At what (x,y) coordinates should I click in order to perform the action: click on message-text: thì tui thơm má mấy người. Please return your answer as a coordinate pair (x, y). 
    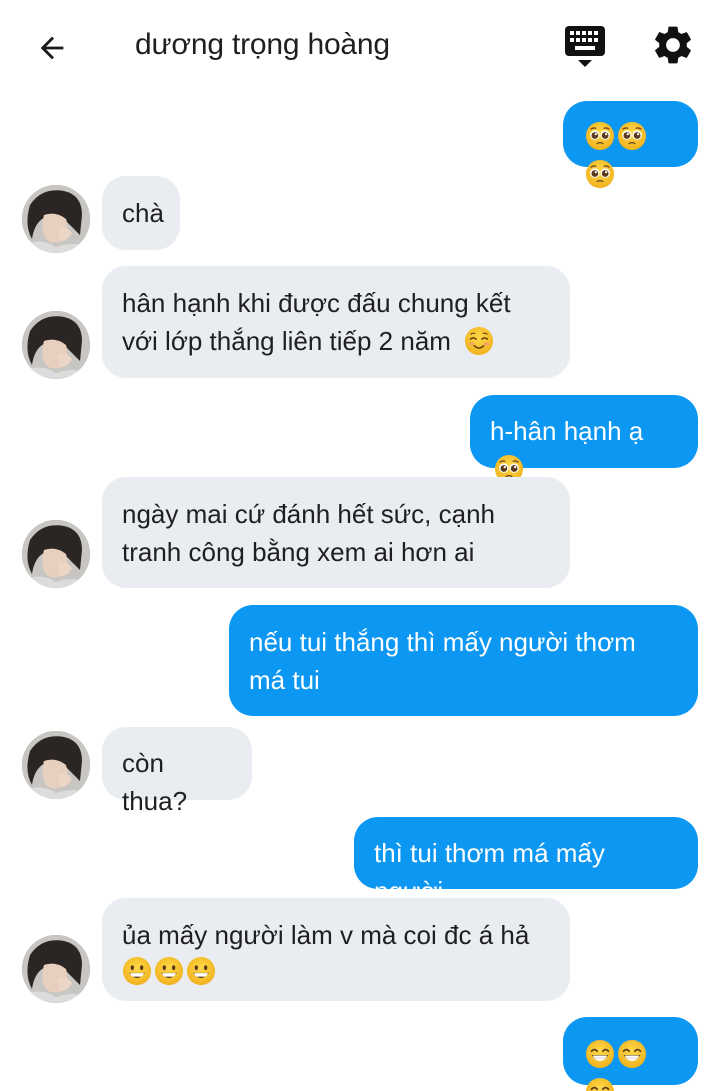
    Looking at the image, I should click on (493, 872).